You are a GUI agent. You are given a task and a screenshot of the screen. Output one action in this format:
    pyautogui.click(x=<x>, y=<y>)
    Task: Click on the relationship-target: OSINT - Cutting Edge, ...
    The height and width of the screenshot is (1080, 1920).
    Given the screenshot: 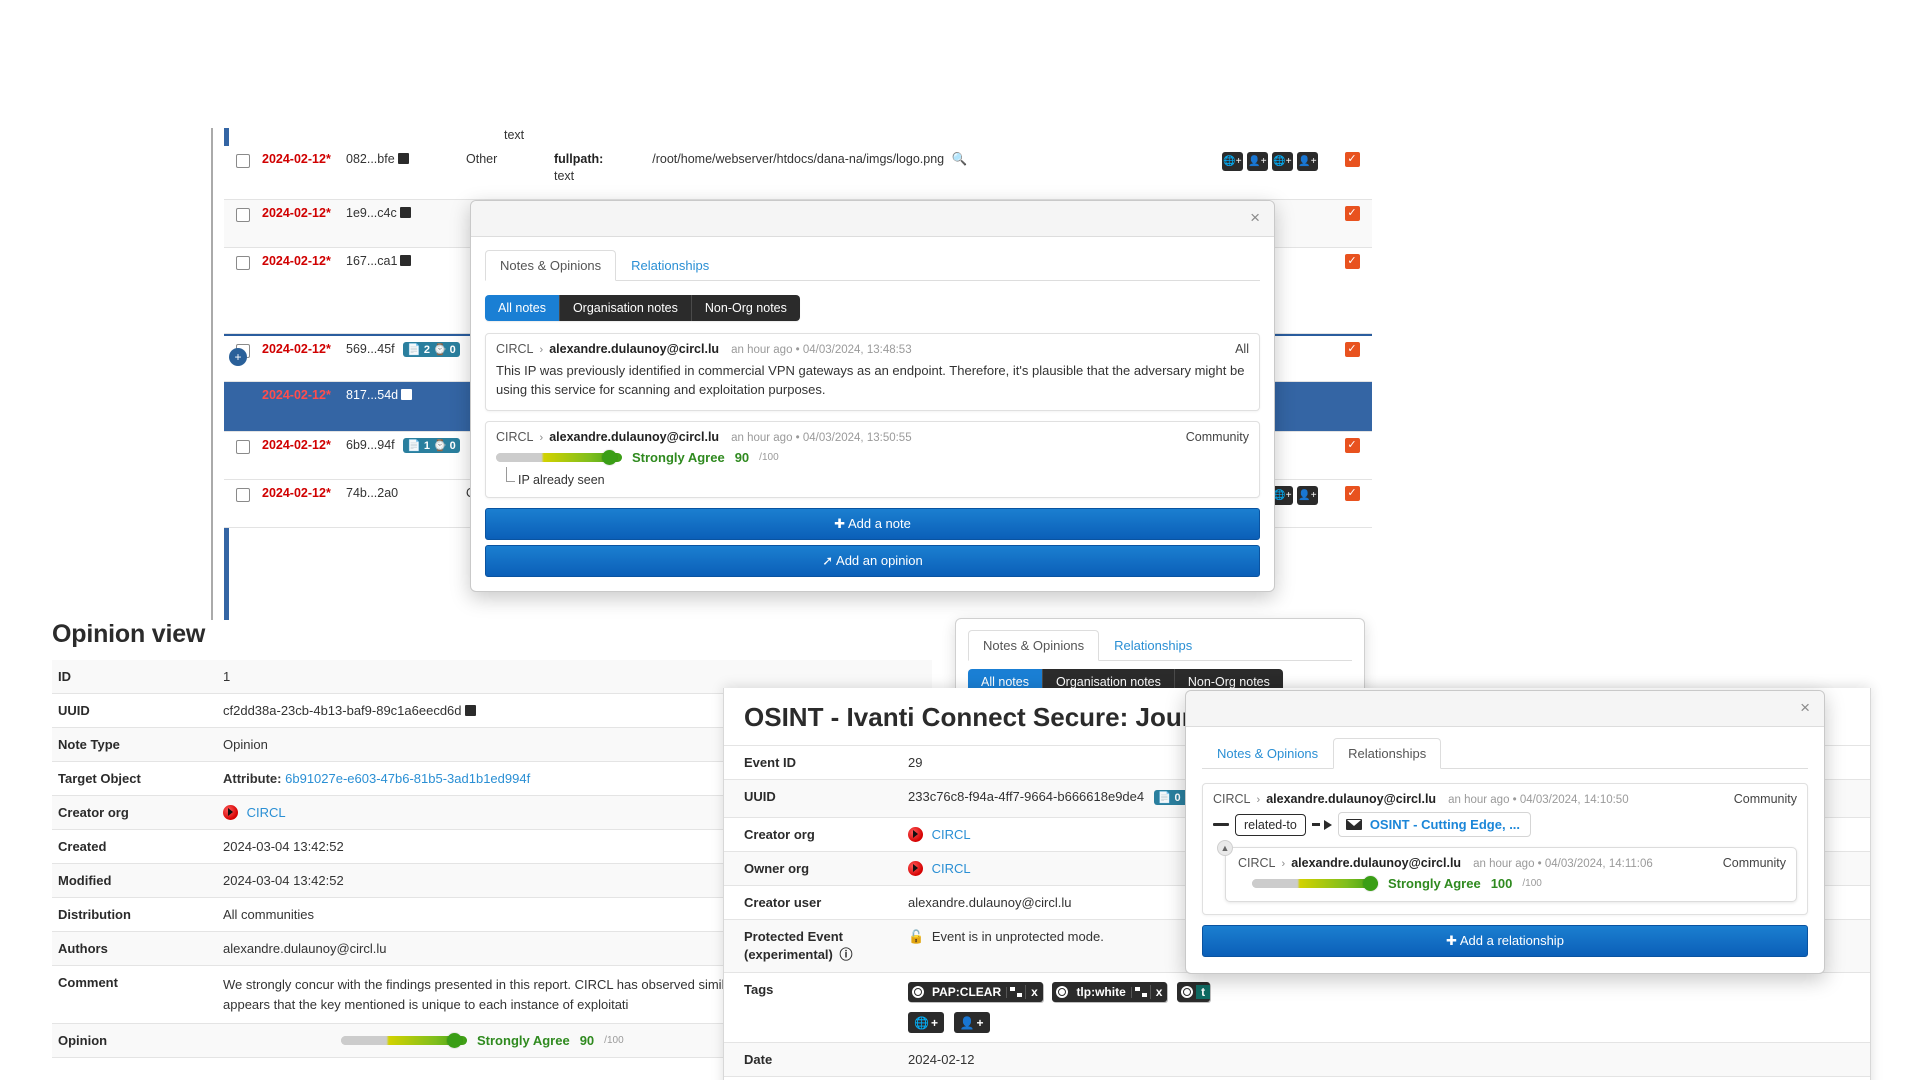 What is the action you would take?
    pyautogui.click(x=1434, y=824)
    